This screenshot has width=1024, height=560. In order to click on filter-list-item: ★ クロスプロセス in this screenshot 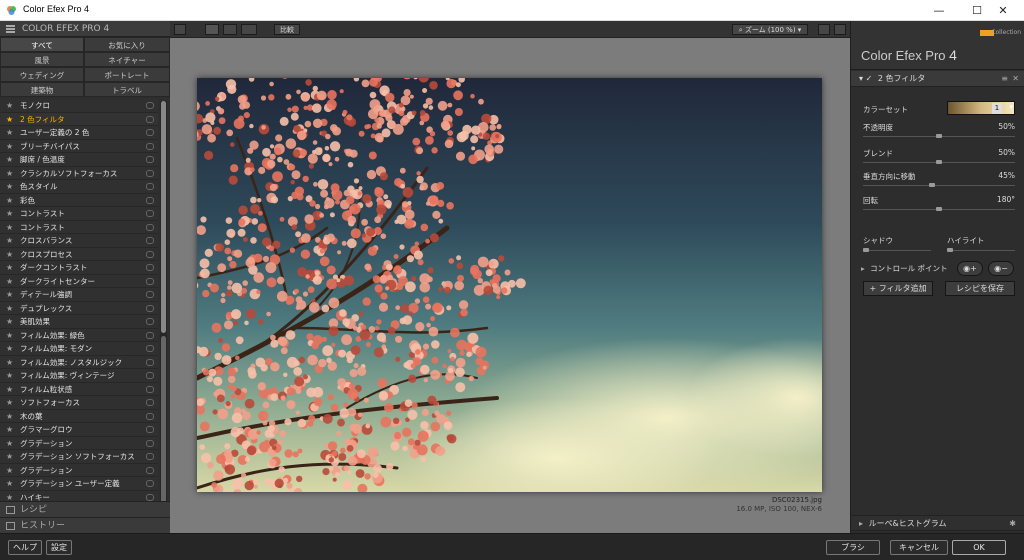, I will do `click(79, 254)`.